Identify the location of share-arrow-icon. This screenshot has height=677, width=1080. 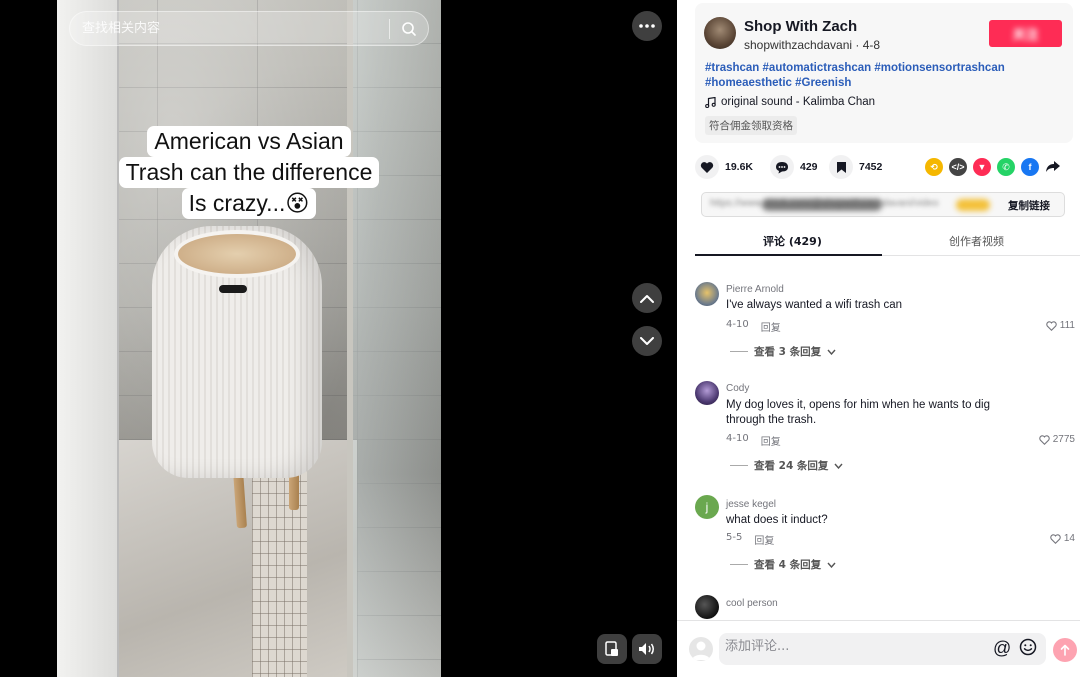
(1053, 168).